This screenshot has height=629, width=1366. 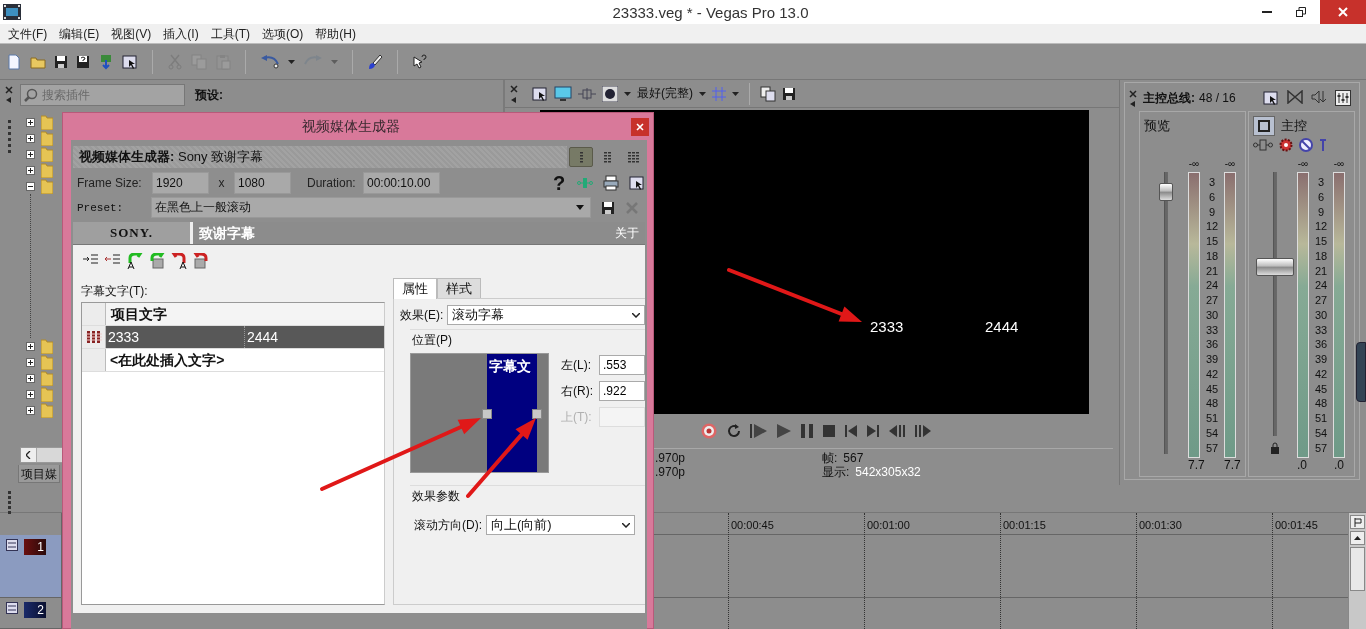 What do you see at coordinates (12, 12) in the screenshot?
I see `app-icon` at bounding box center [12, 12].